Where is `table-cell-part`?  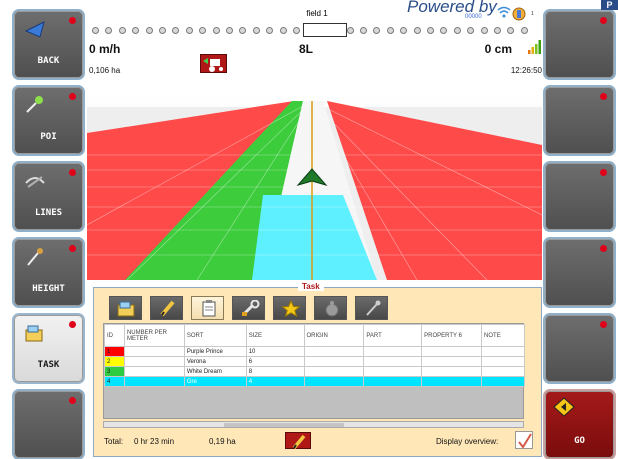 table-cell-part is located at coordinates (393, 381).